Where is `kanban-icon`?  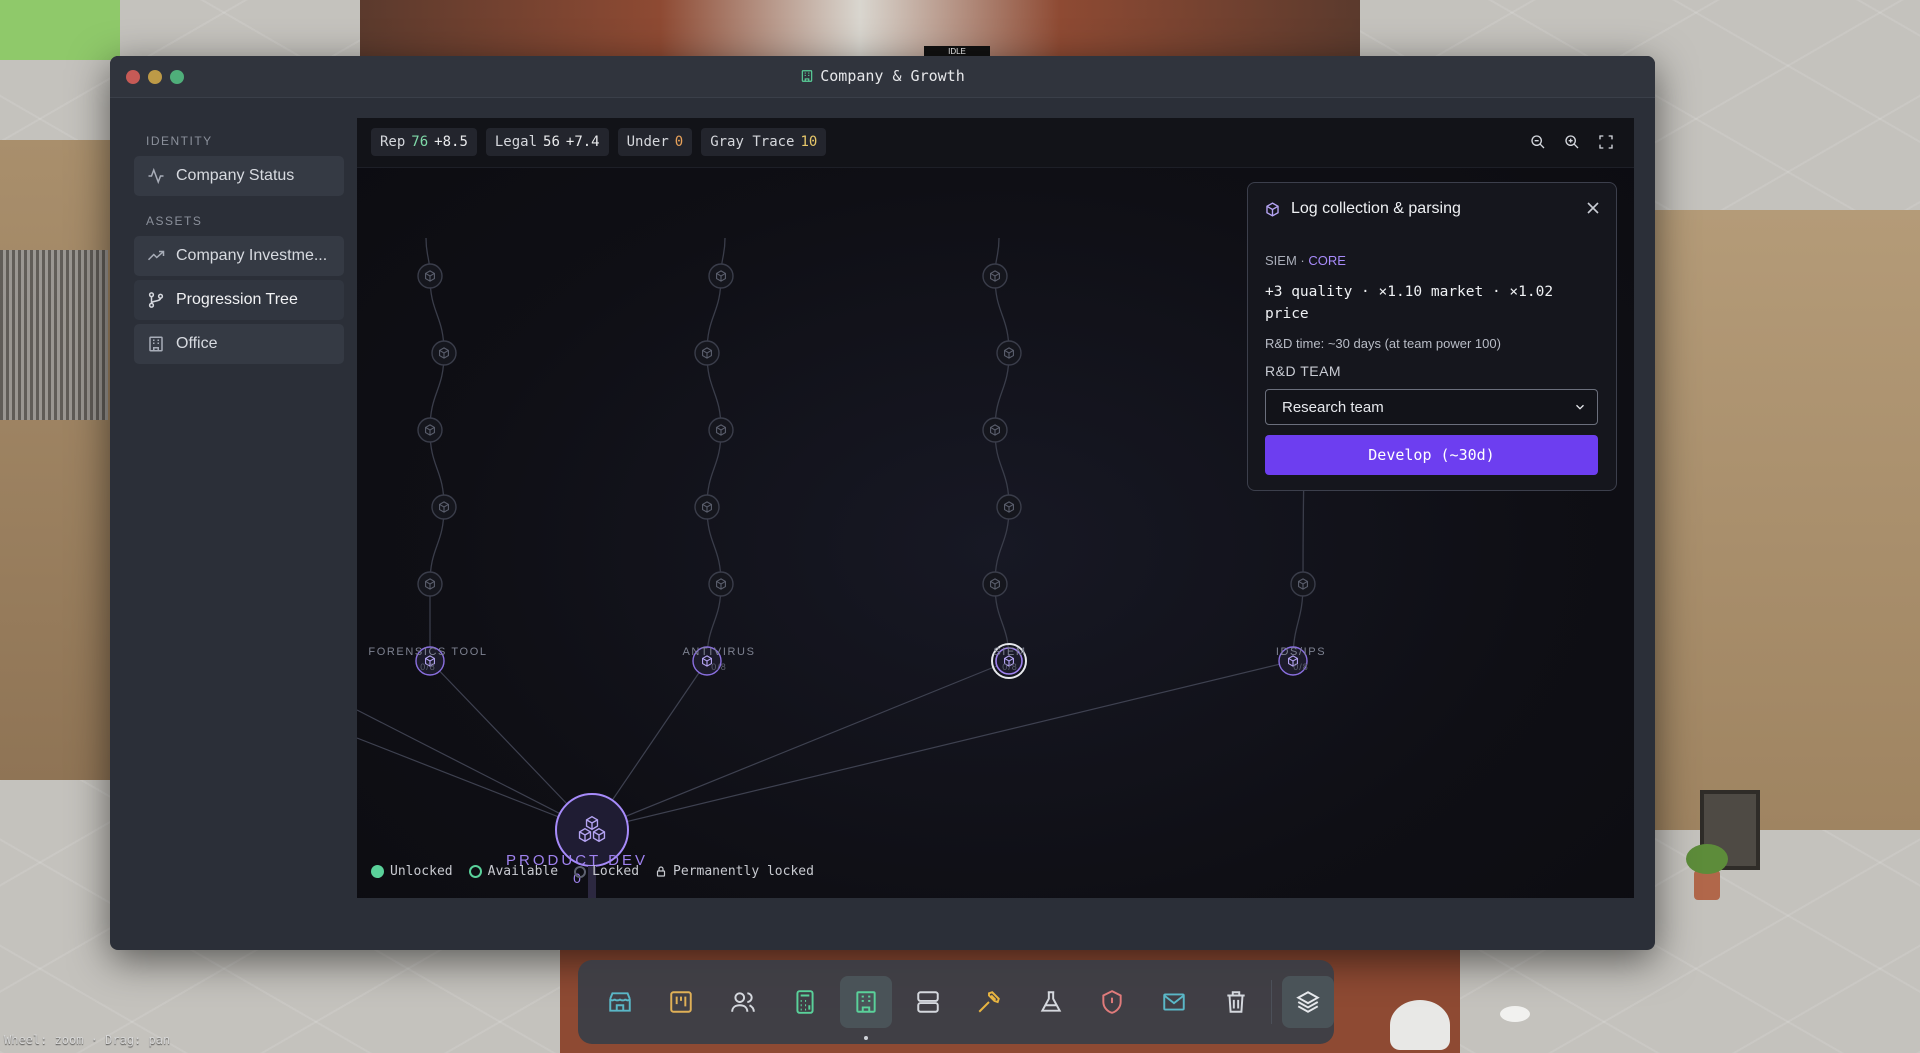 kanban-icon is located at coordinates (681, 1002).